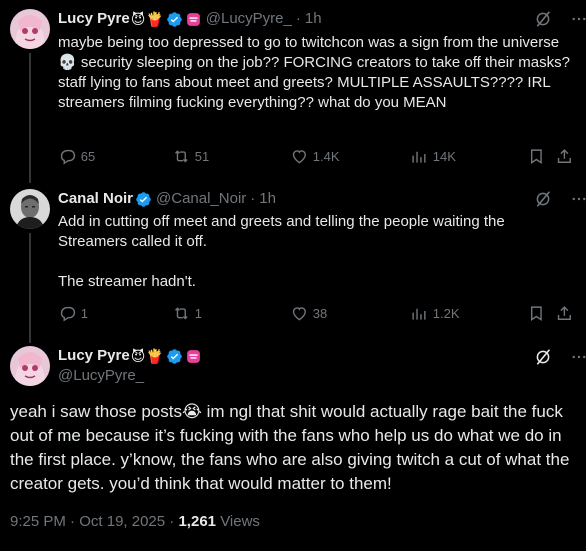 The width and height of the screenshot is (586, 551). I want to click on like-count: 38, so click(320, 313).